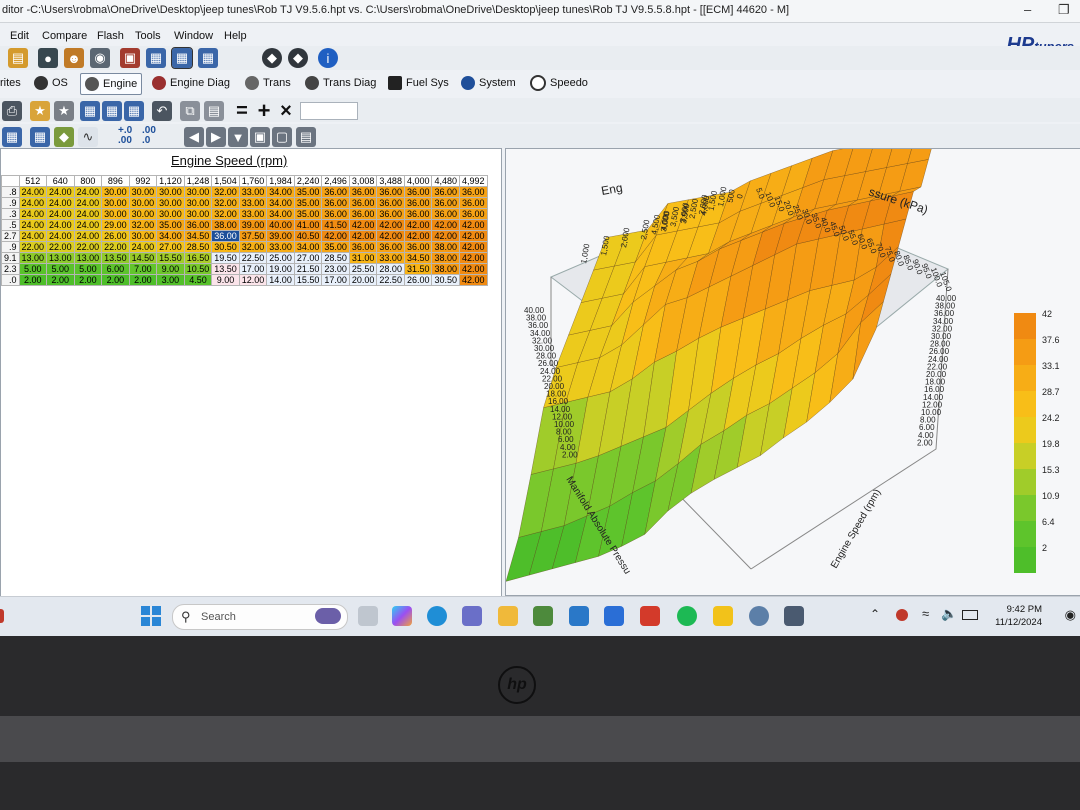 This screenshot has width=1080, height=810. I want to click on rotate-right-icon: ▶, so click(216, 137).